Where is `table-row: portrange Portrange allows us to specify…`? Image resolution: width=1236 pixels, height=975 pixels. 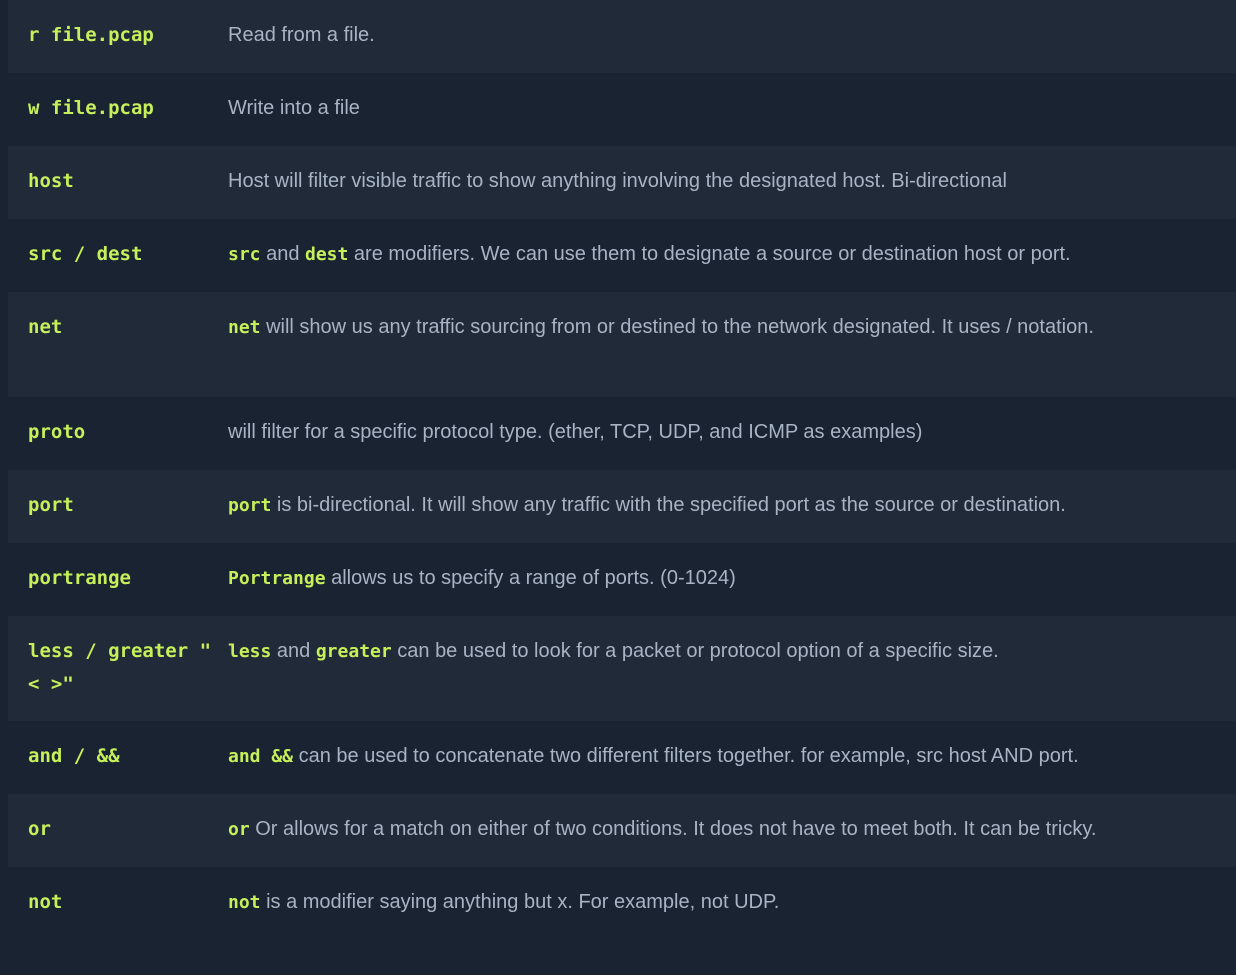 table-row: portrange Portrange allows us to specify… is located at coordinates (622, 579).